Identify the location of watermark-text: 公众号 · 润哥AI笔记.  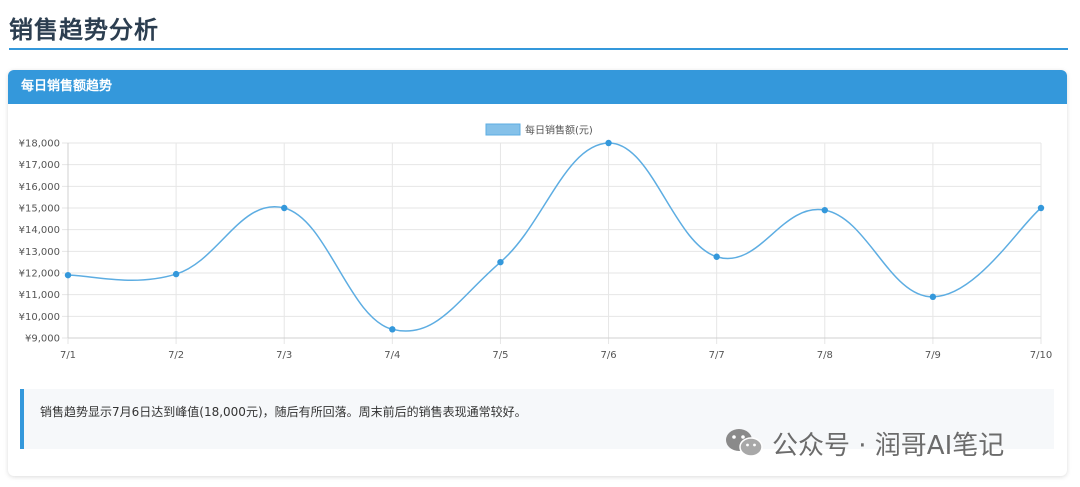
(888, 445).